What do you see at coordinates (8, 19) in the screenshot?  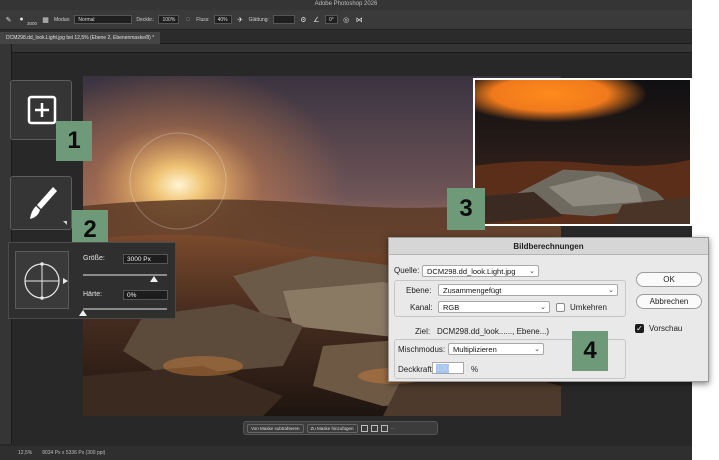 I see `brush-tool-icon: ✎` at bounding box center [8, 19].